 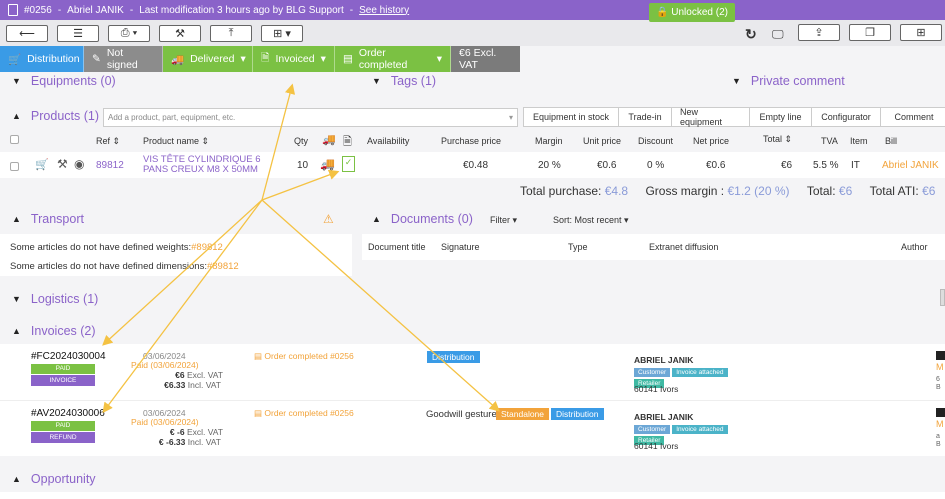 What do you see at coordinates (278, 142) in the screenshot?
I see `arrow-to-invoiced` at bounding box center [278, 142].